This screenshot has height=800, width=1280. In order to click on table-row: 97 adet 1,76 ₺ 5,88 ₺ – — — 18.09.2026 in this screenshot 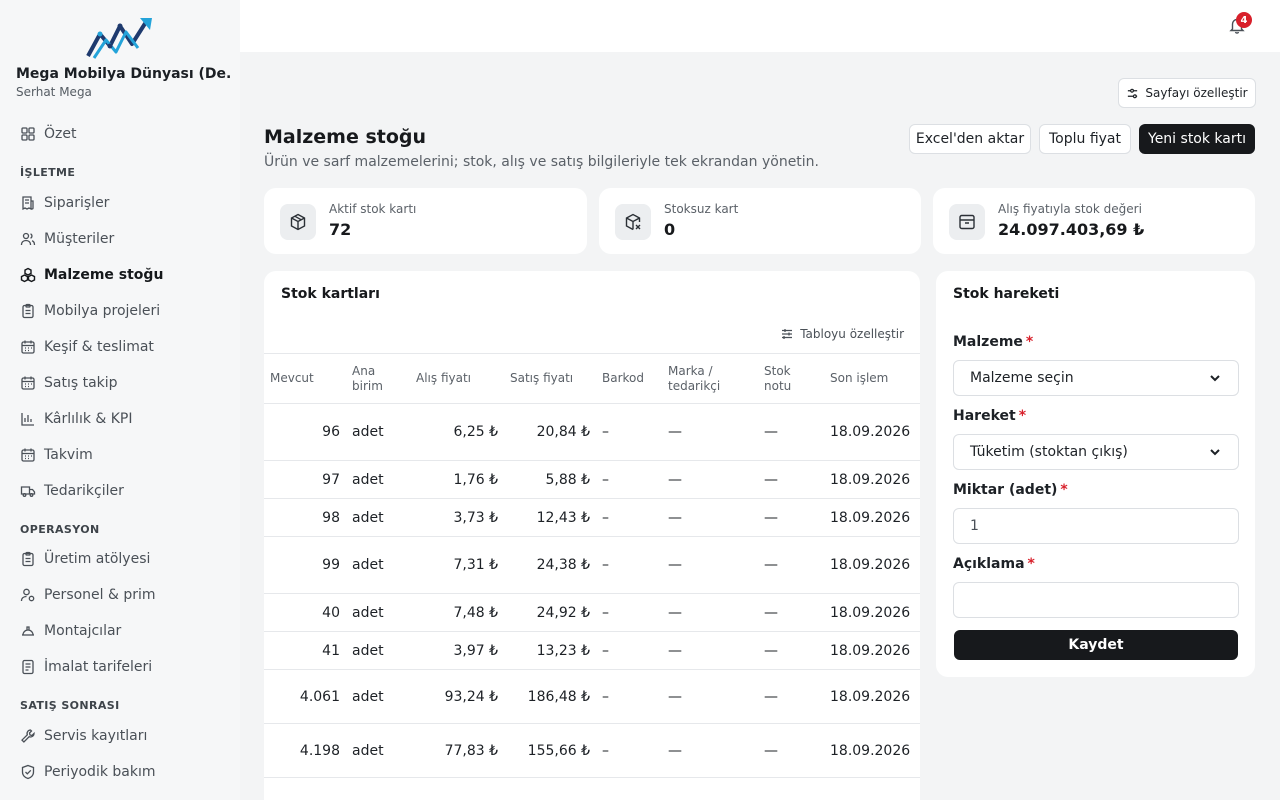, I will do `click(592, 479)`.